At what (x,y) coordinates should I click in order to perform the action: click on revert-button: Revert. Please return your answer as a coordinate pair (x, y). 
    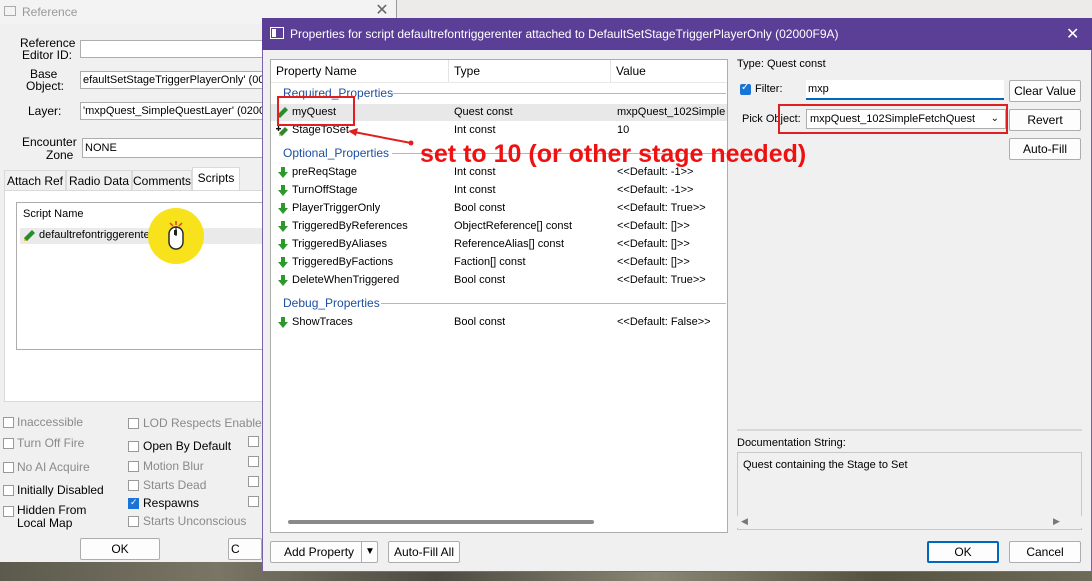
    Looking at the image, I should click on (1045, 120).